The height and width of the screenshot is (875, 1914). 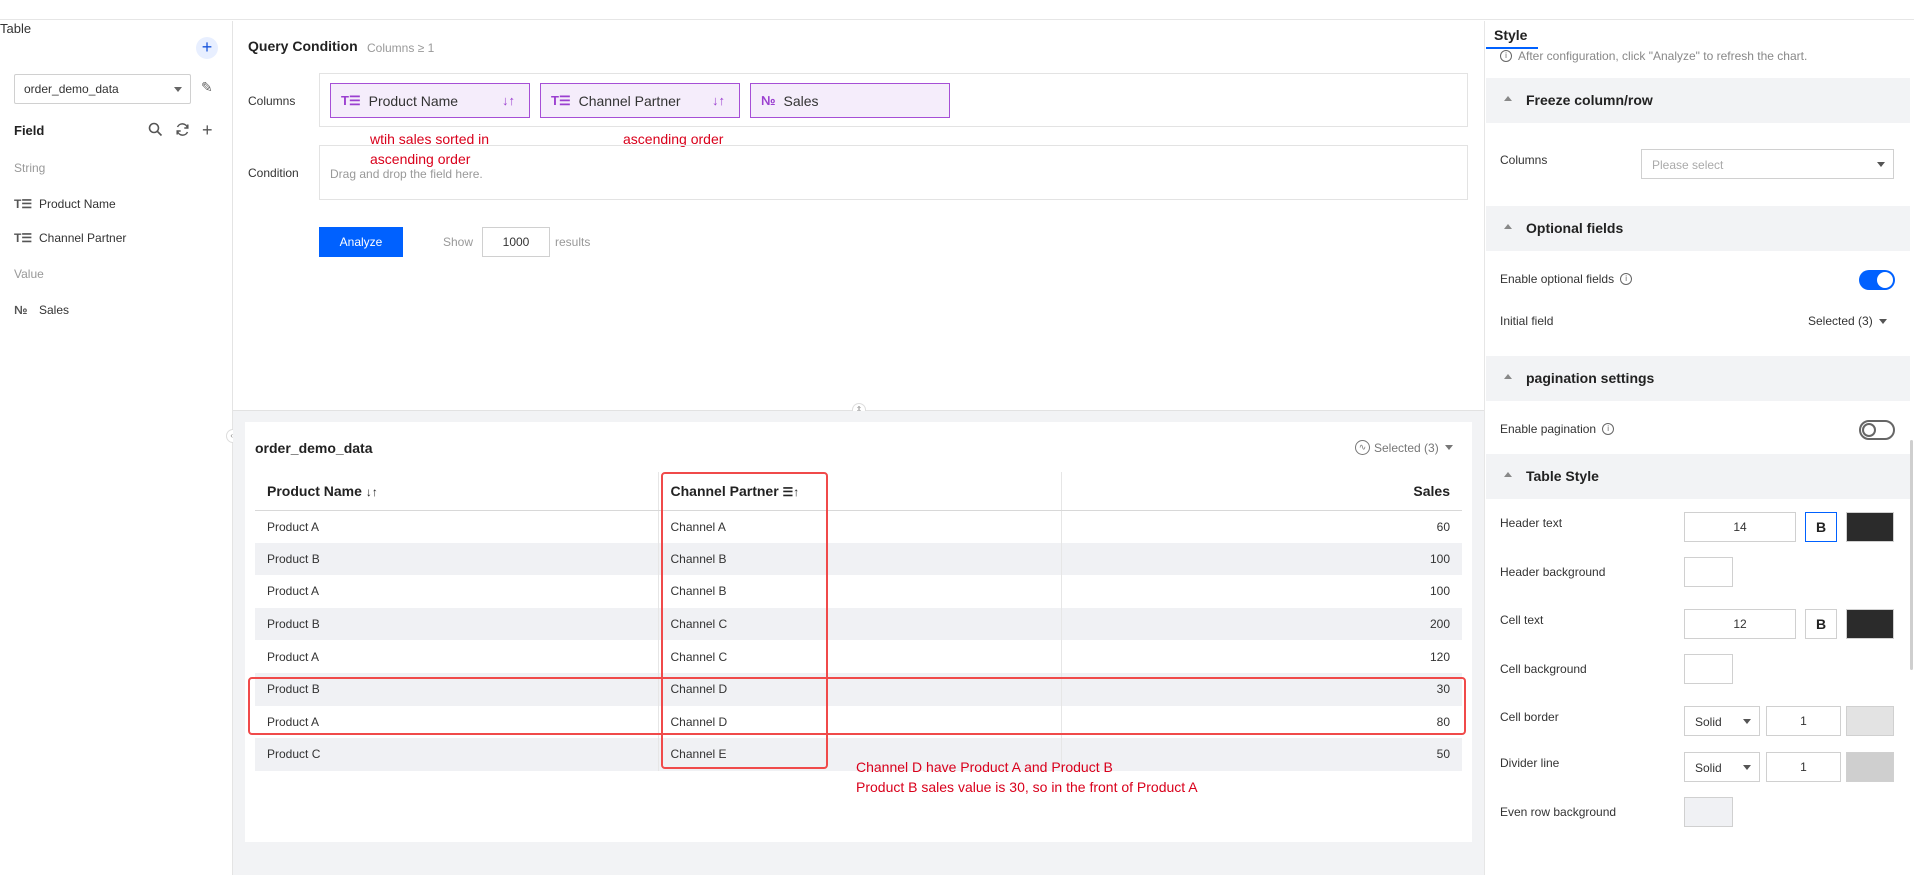 What do you see at coordinates (207, 130) in the screenshot?
I see `add-field-icon: +` at bounding box center [207, 130].